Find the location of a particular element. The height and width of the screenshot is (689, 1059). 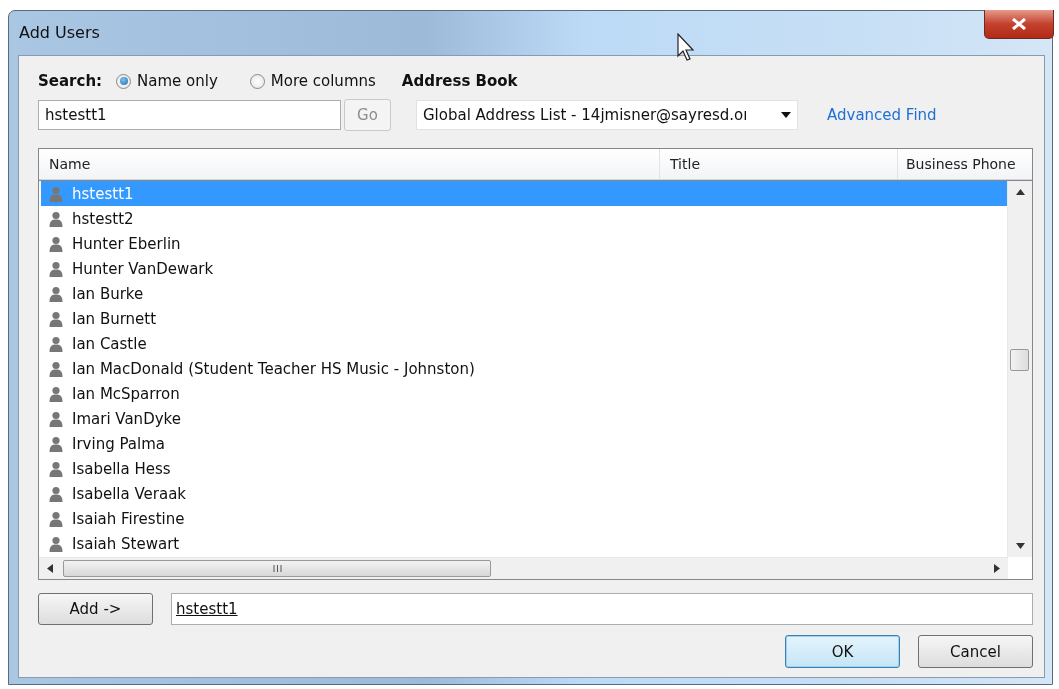

list-row: Isabella Veraak is located at coordinates (524, 493).